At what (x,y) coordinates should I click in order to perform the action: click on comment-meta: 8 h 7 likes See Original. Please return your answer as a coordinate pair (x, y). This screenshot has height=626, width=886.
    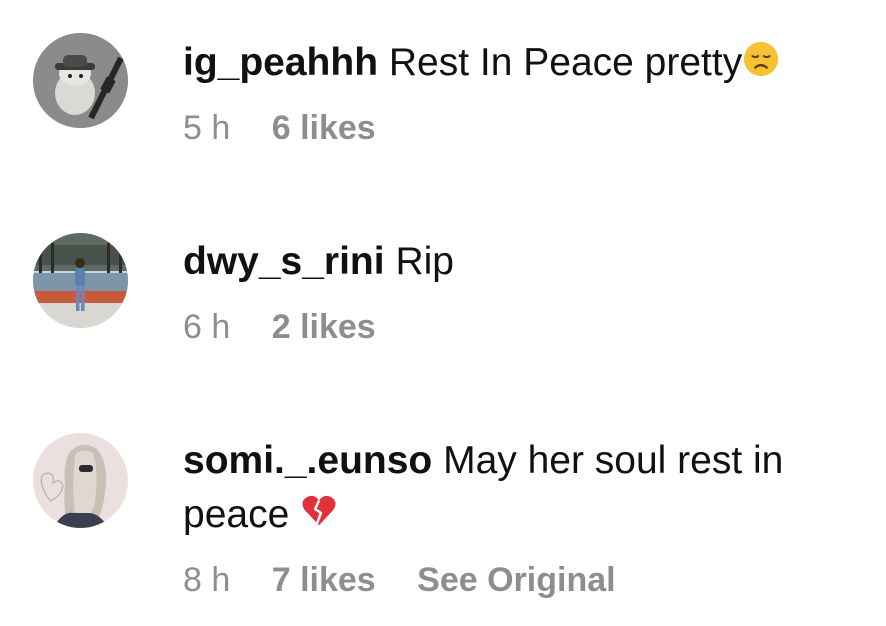
    Looking at the image, I should click on (523, 580).